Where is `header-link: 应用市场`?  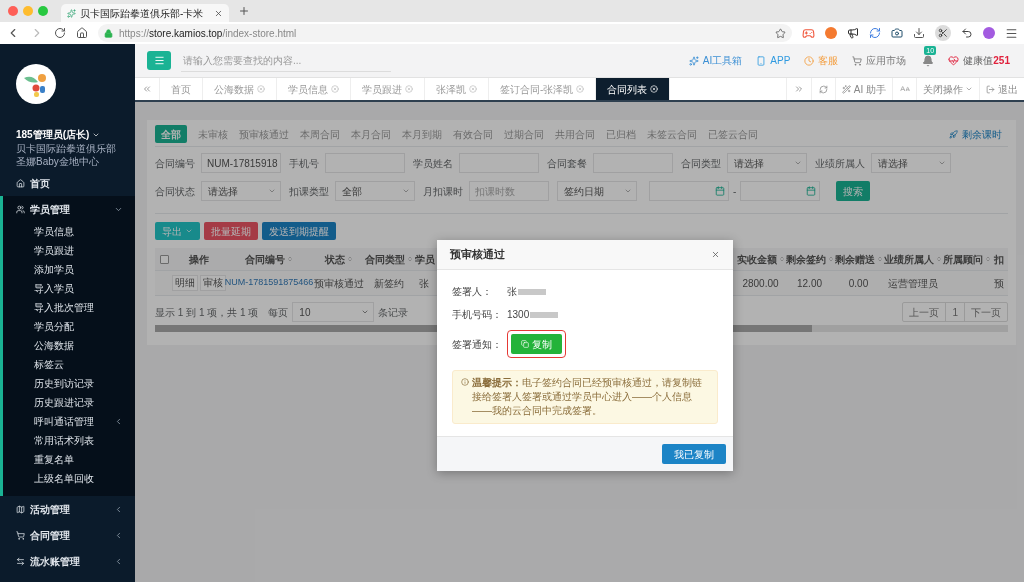
header-link: 应用市场 is located at coordinates (879, 60).